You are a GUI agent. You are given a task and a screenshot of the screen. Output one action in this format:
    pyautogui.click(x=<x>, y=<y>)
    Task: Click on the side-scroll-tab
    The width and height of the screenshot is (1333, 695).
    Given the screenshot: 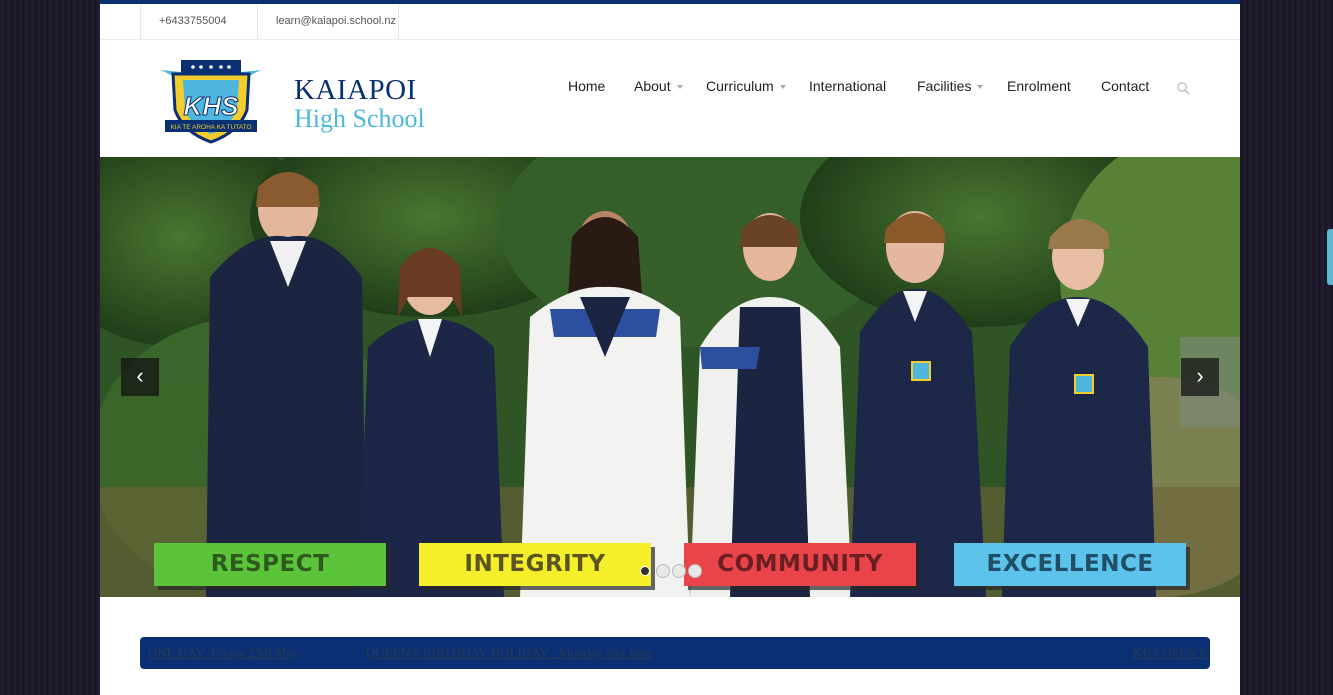 What is the action you would take?
    pyautogui.click(x=1330, y=257)
    